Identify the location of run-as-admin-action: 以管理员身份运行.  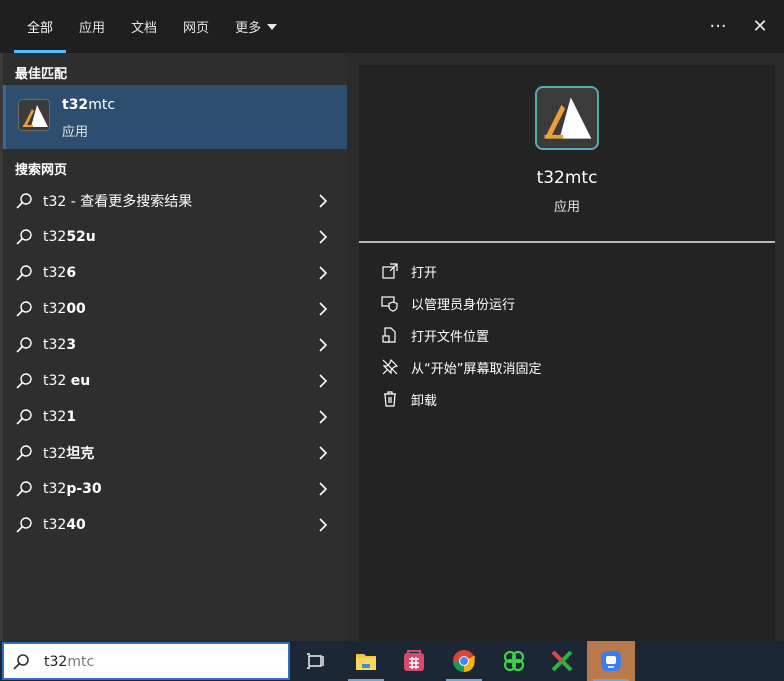
(571, 303).